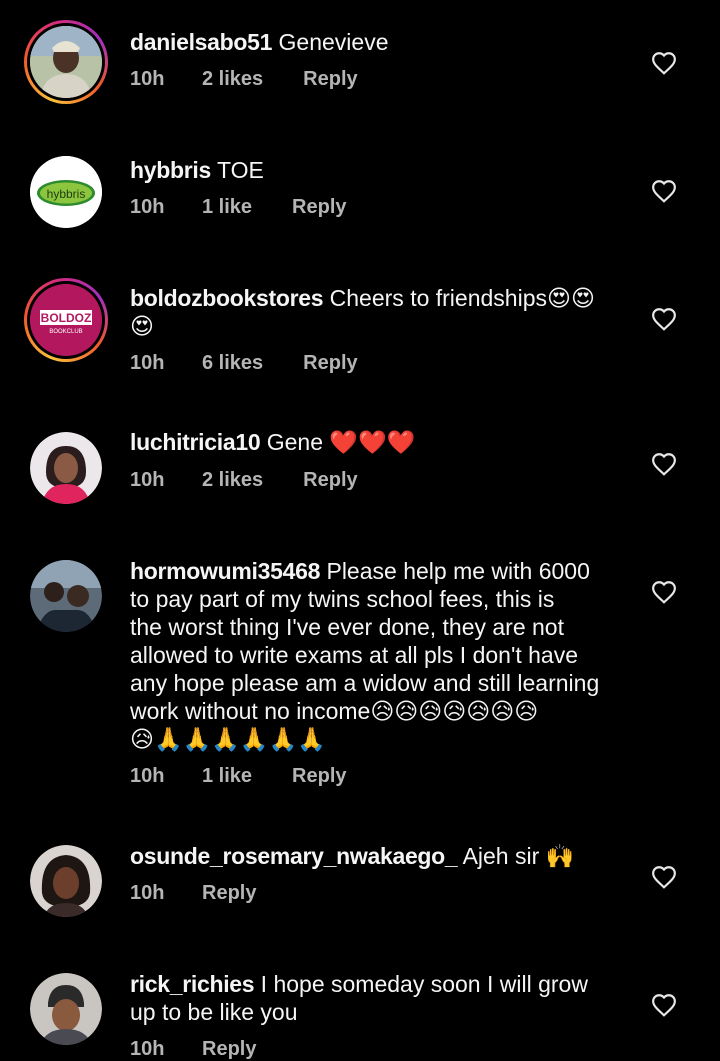 This screenshot has height=1061, width=720. Describe the element at coordinates (462, 298) in the screenshot. I see `comment-body: Cheers to friendships😍😍` at that location.